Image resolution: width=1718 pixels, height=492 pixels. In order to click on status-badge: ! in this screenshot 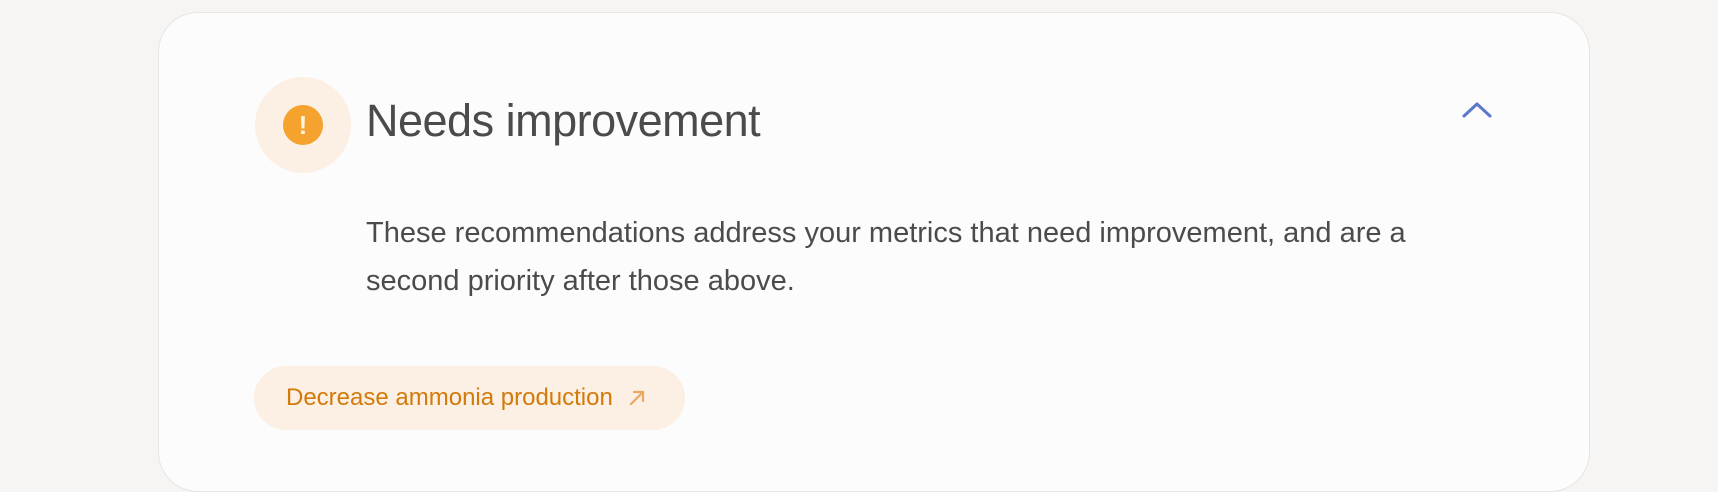, I will do `click(303, 125)`.